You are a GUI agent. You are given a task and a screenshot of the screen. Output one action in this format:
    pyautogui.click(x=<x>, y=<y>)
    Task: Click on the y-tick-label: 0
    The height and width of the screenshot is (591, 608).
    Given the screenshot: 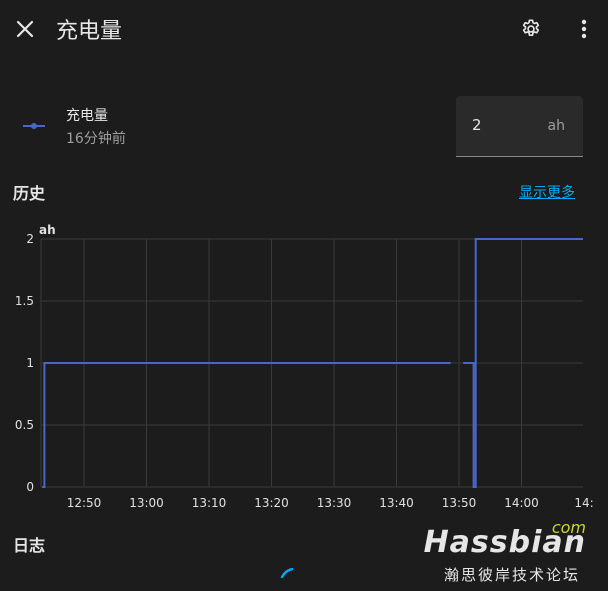 What is the action you would take?
    pyautogui.click(x=30, y=487)
    